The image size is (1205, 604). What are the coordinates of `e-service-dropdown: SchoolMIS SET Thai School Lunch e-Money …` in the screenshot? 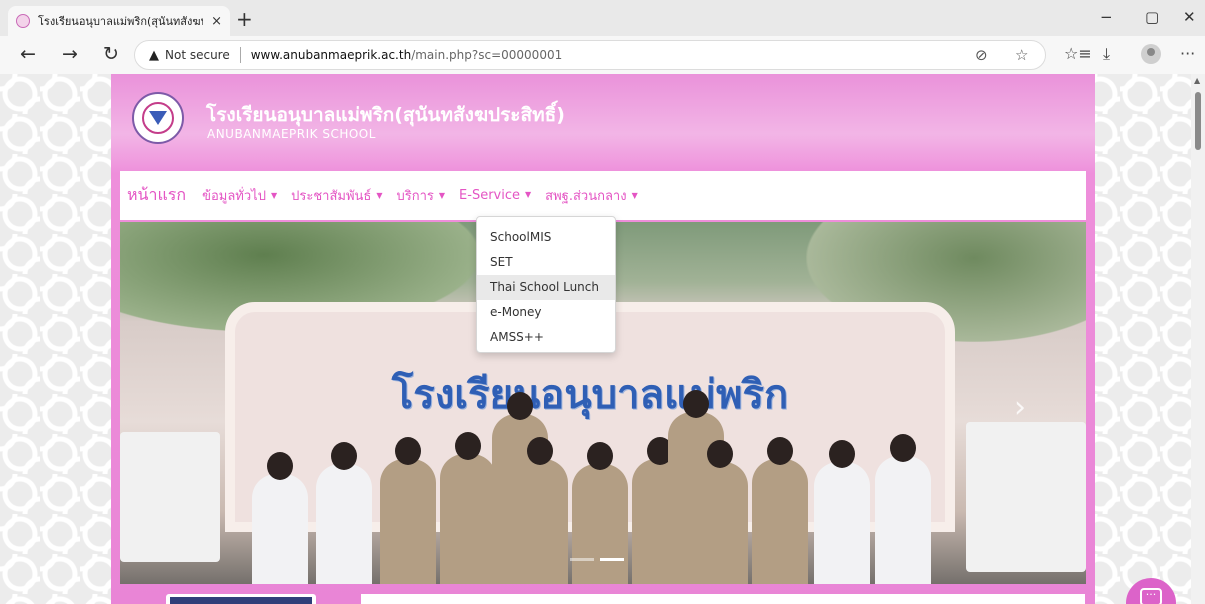 It's located at (546, 284).